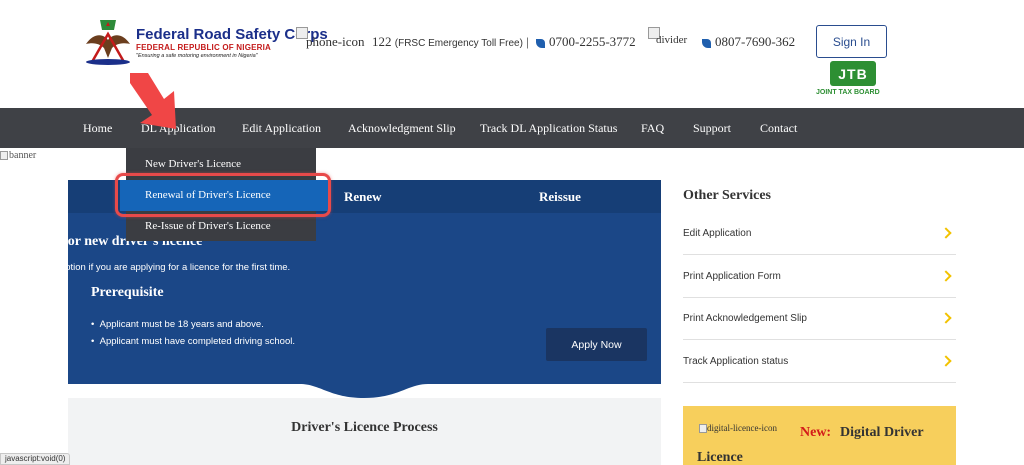  What do you see at coordinates (363, 196) in the screenshot?
I see `tab-renew: Renew` at bounding box center [363, 196].